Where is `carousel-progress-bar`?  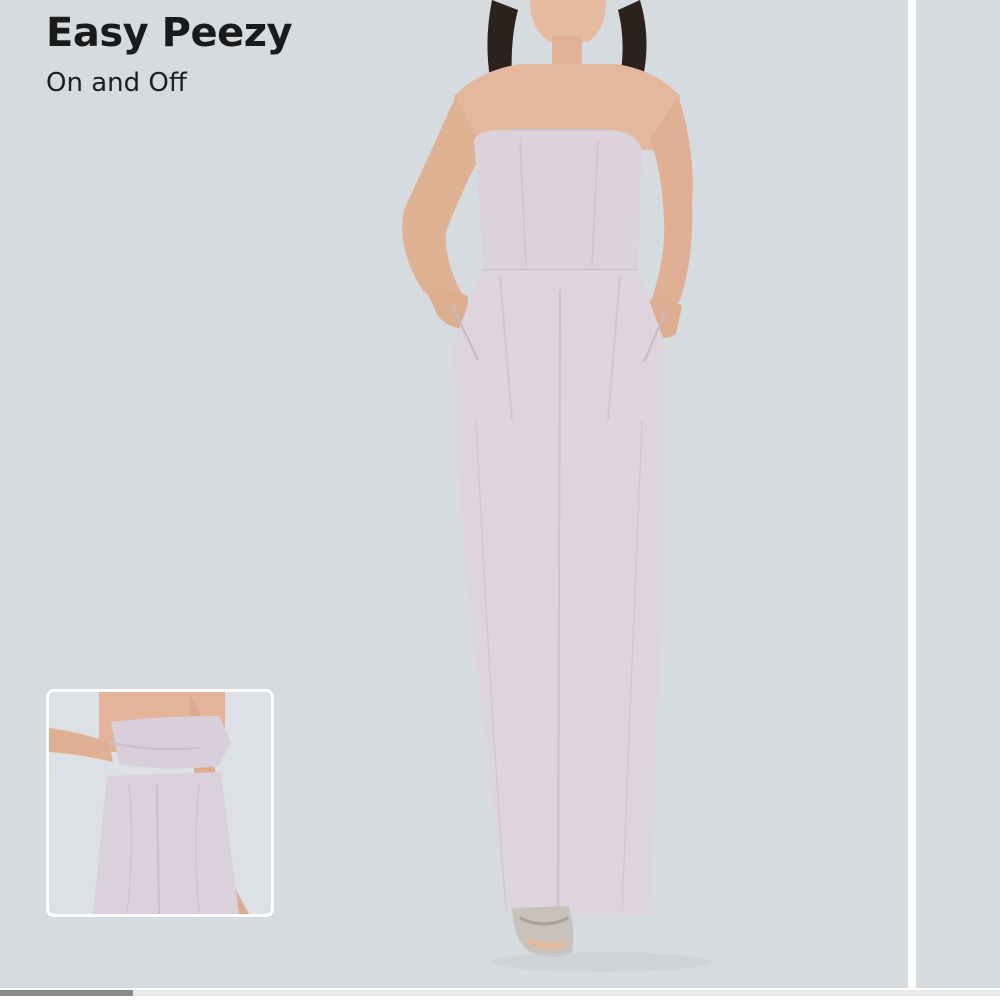
carousel-progress-bar is located at coordinates (500, 993).